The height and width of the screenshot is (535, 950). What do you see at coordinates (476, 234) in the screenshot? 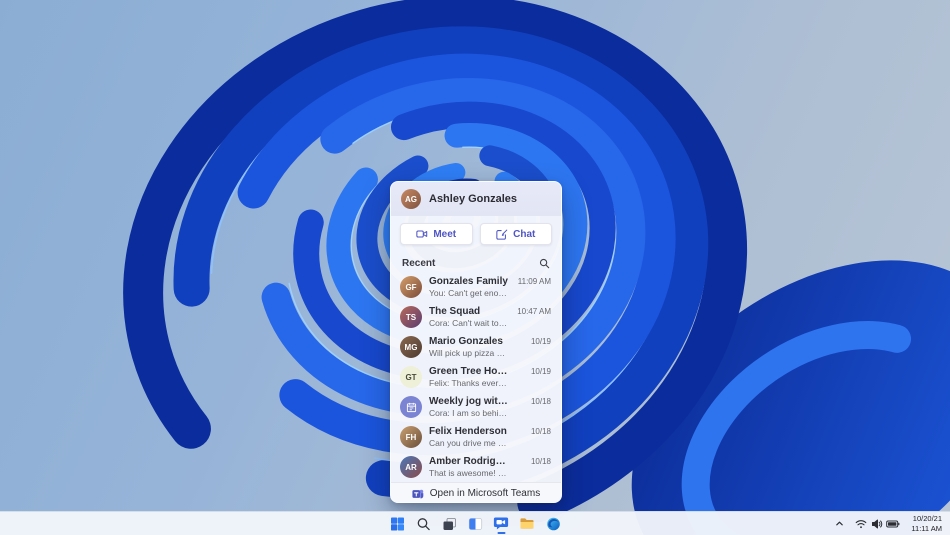
I see `chat-panel-actions: Meet Chat` at bounding box center [476, 234].